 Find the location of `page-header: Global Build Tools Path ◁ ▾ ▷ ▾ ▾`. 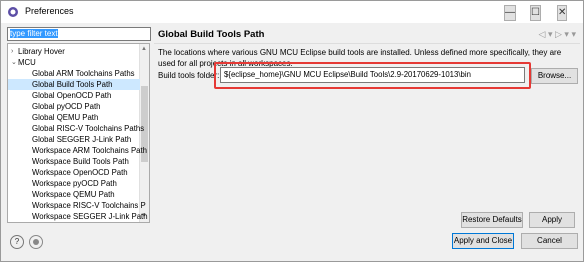

page-header: Global Build Tools Path ◁ ▾ ▷ ▾ ▾ is located at coordinates (367, 34).